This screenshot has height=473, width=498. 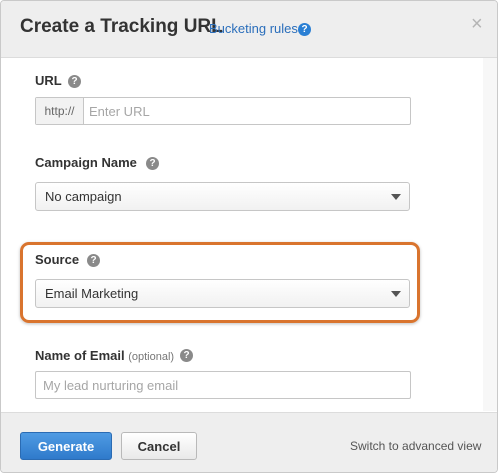 I want to click on dialog-title: Create a Tracking URL, so click(x=121, y=26).